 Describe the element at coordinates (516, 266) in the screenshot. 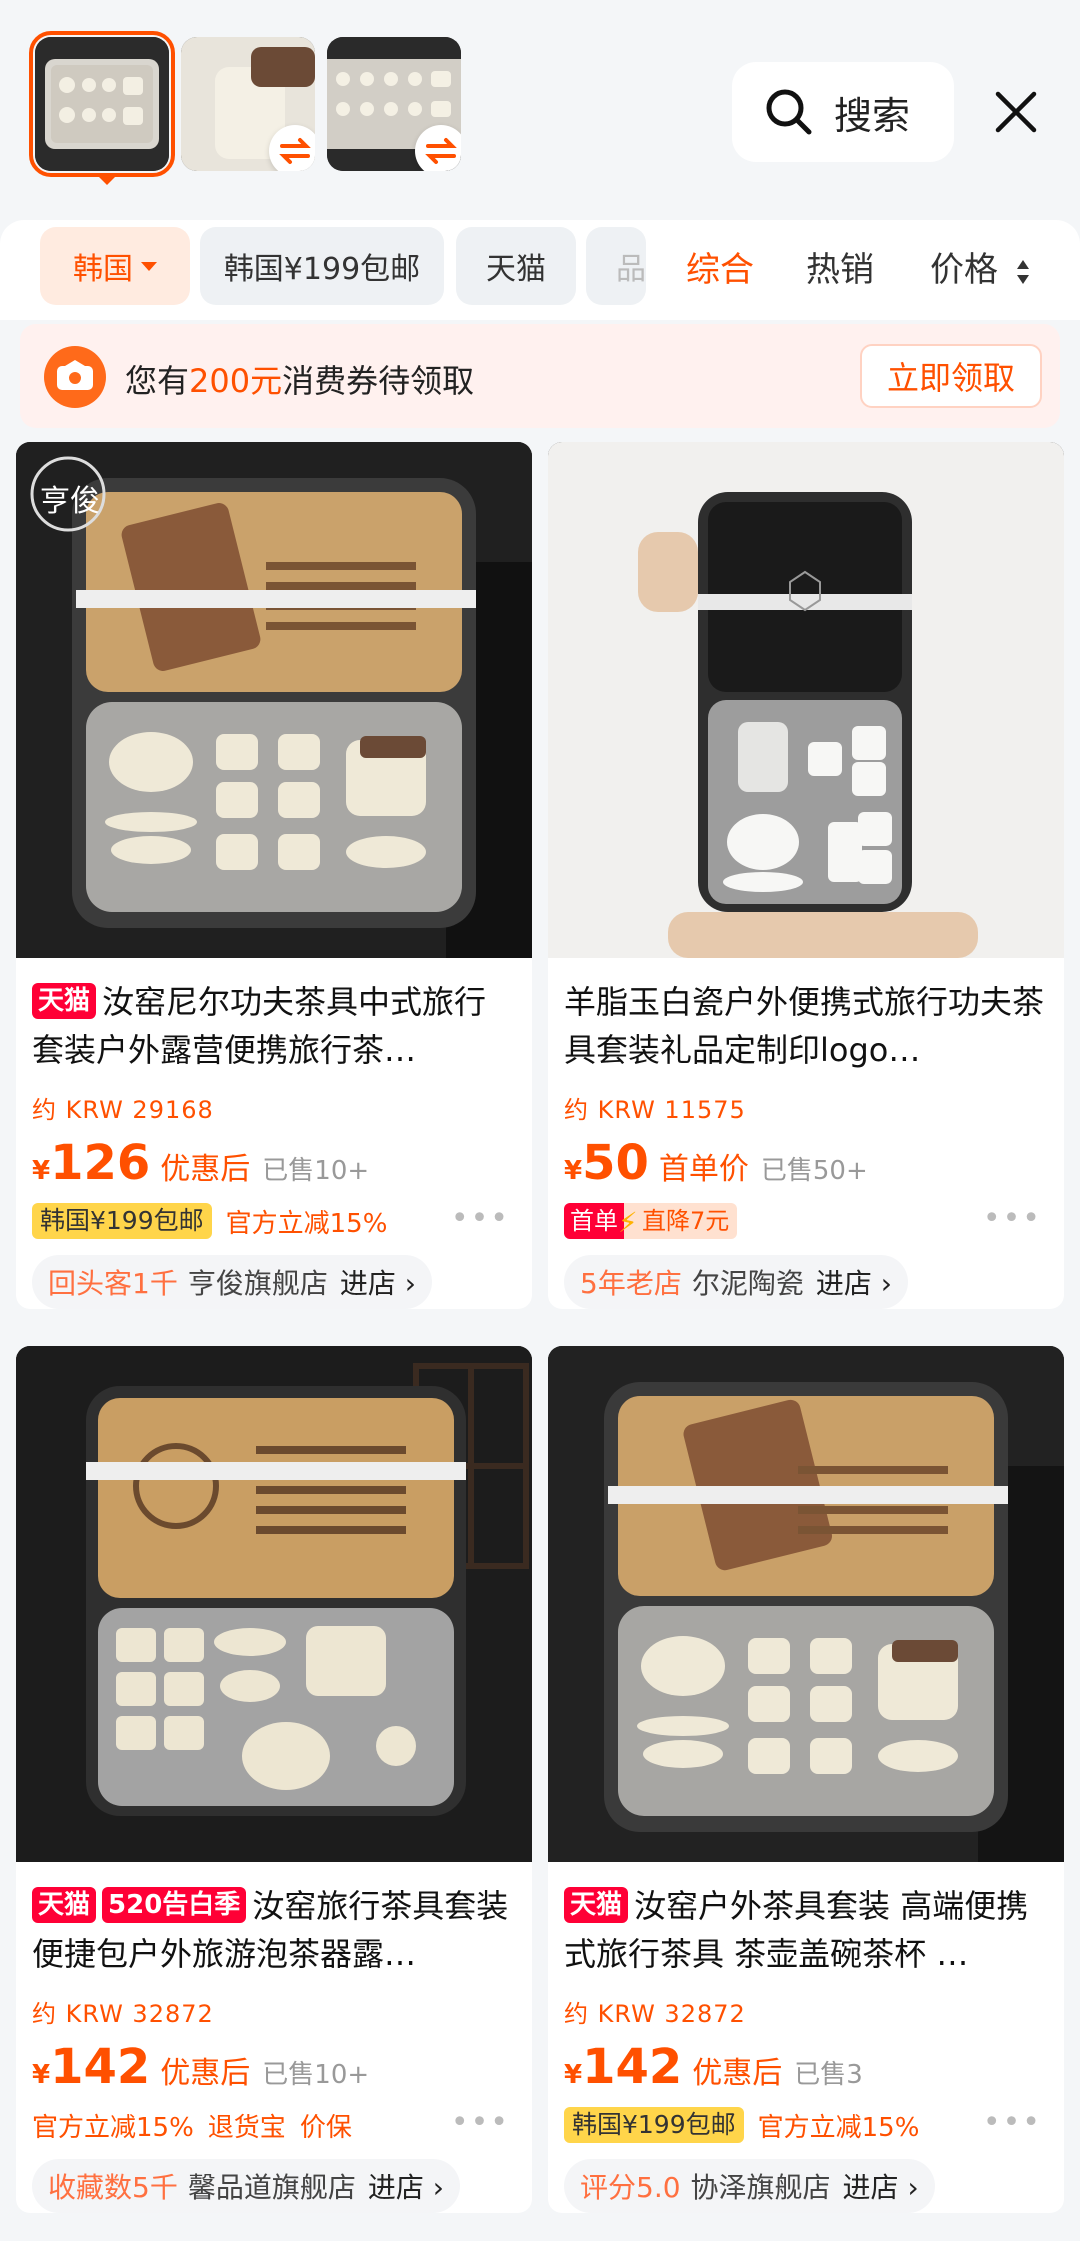

I see `filter-chip-tmall: 天猫` at that location.